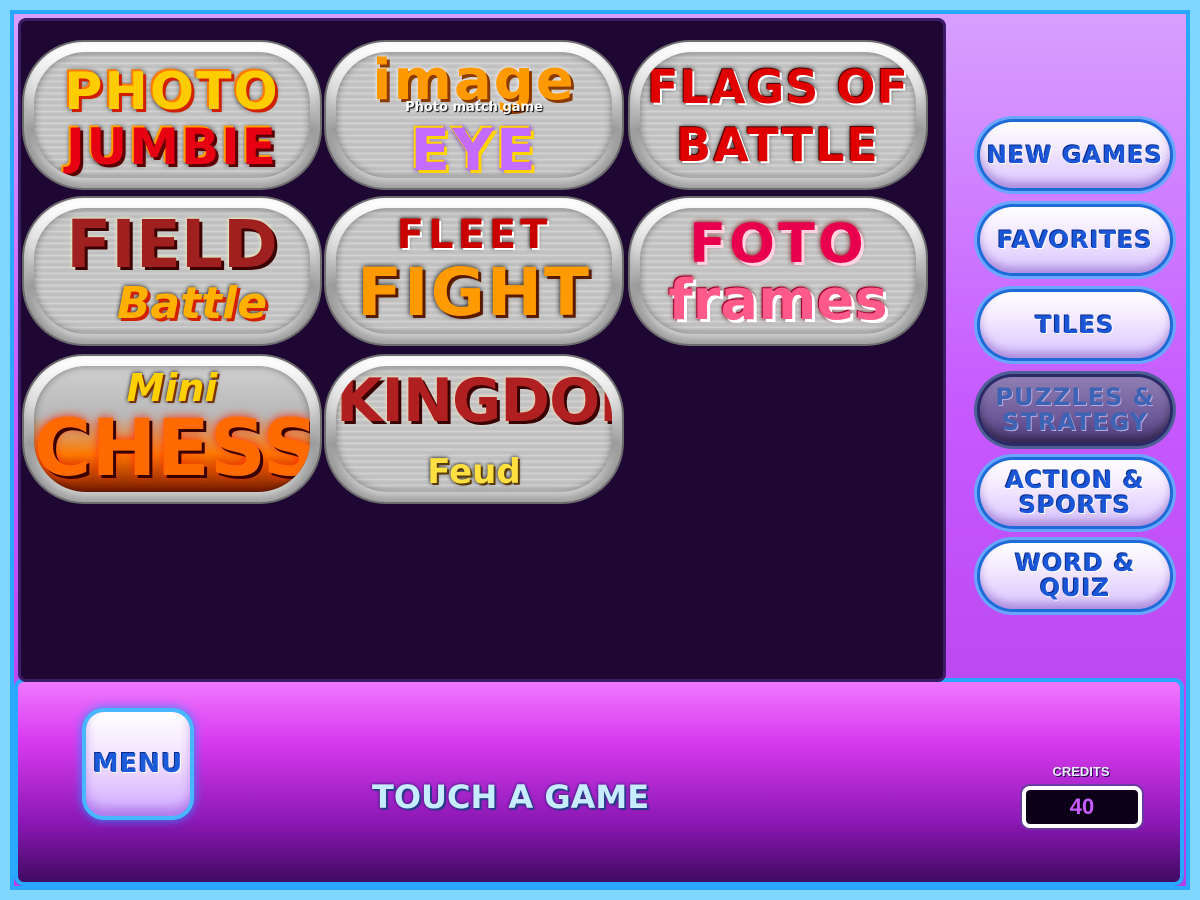 This screenshot has height=900, width=1200. What do you see at coordinates (474, 401) in the screenshot?
I see `game-title-line1: KINGDOM` at bounding box center [474, 401].